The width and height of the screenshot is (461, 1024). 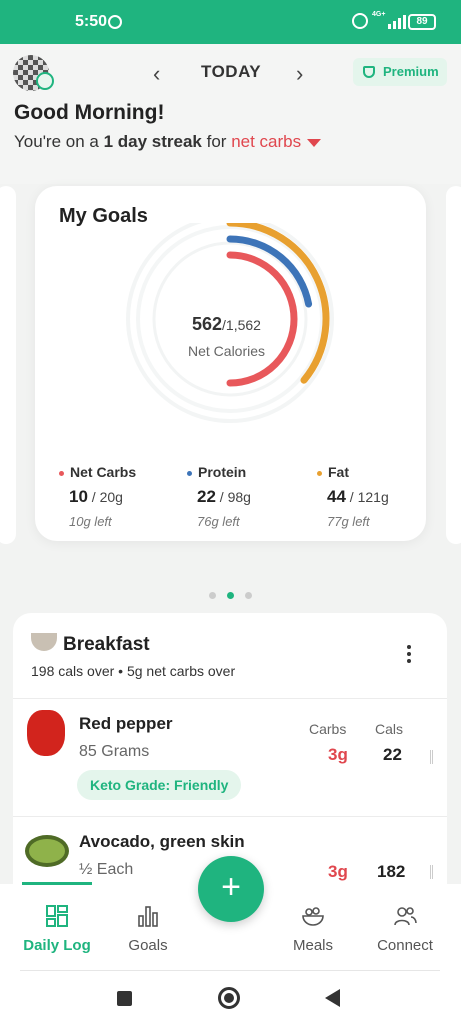 I want to click on macro-target: / 20g, so click(x=105, y=497).